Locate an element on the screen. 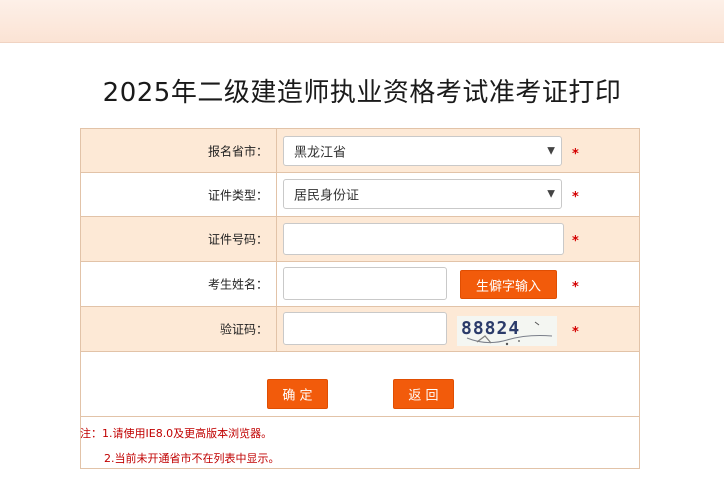  captcha-image: 88824 is located at coordinates (507, 331).